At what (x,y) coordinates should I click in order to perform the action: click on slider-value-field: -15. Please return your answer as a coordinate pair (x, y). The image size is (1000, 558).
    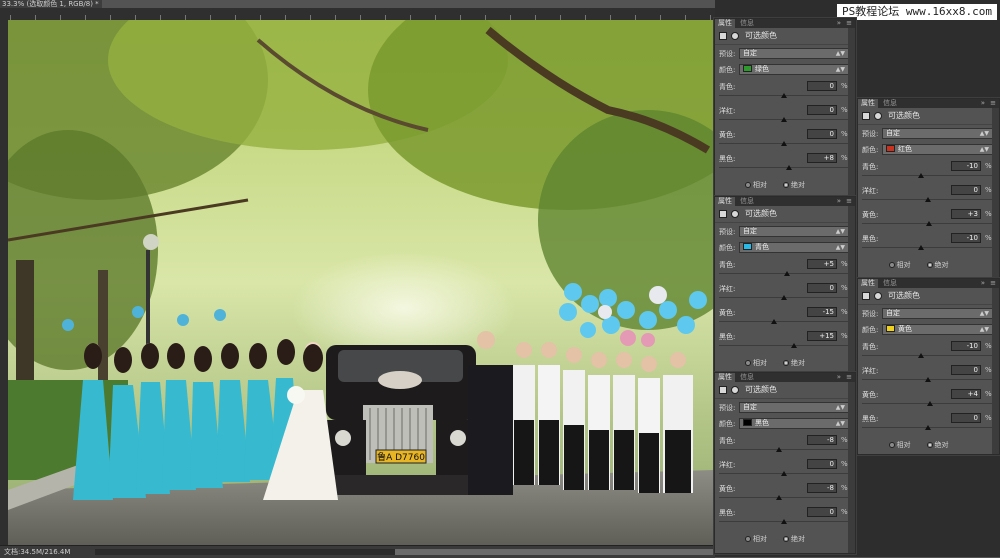
    Looking at the image, I should click on (822, 312).